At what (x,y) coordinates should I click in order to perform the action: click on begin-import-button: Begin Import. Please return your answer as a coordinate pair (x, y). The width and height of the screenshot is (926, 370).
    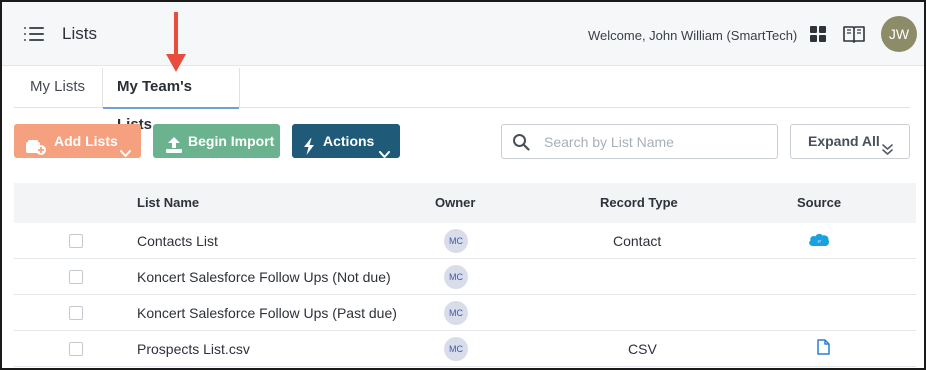
    Looking at the image, I should click on (216, 141).